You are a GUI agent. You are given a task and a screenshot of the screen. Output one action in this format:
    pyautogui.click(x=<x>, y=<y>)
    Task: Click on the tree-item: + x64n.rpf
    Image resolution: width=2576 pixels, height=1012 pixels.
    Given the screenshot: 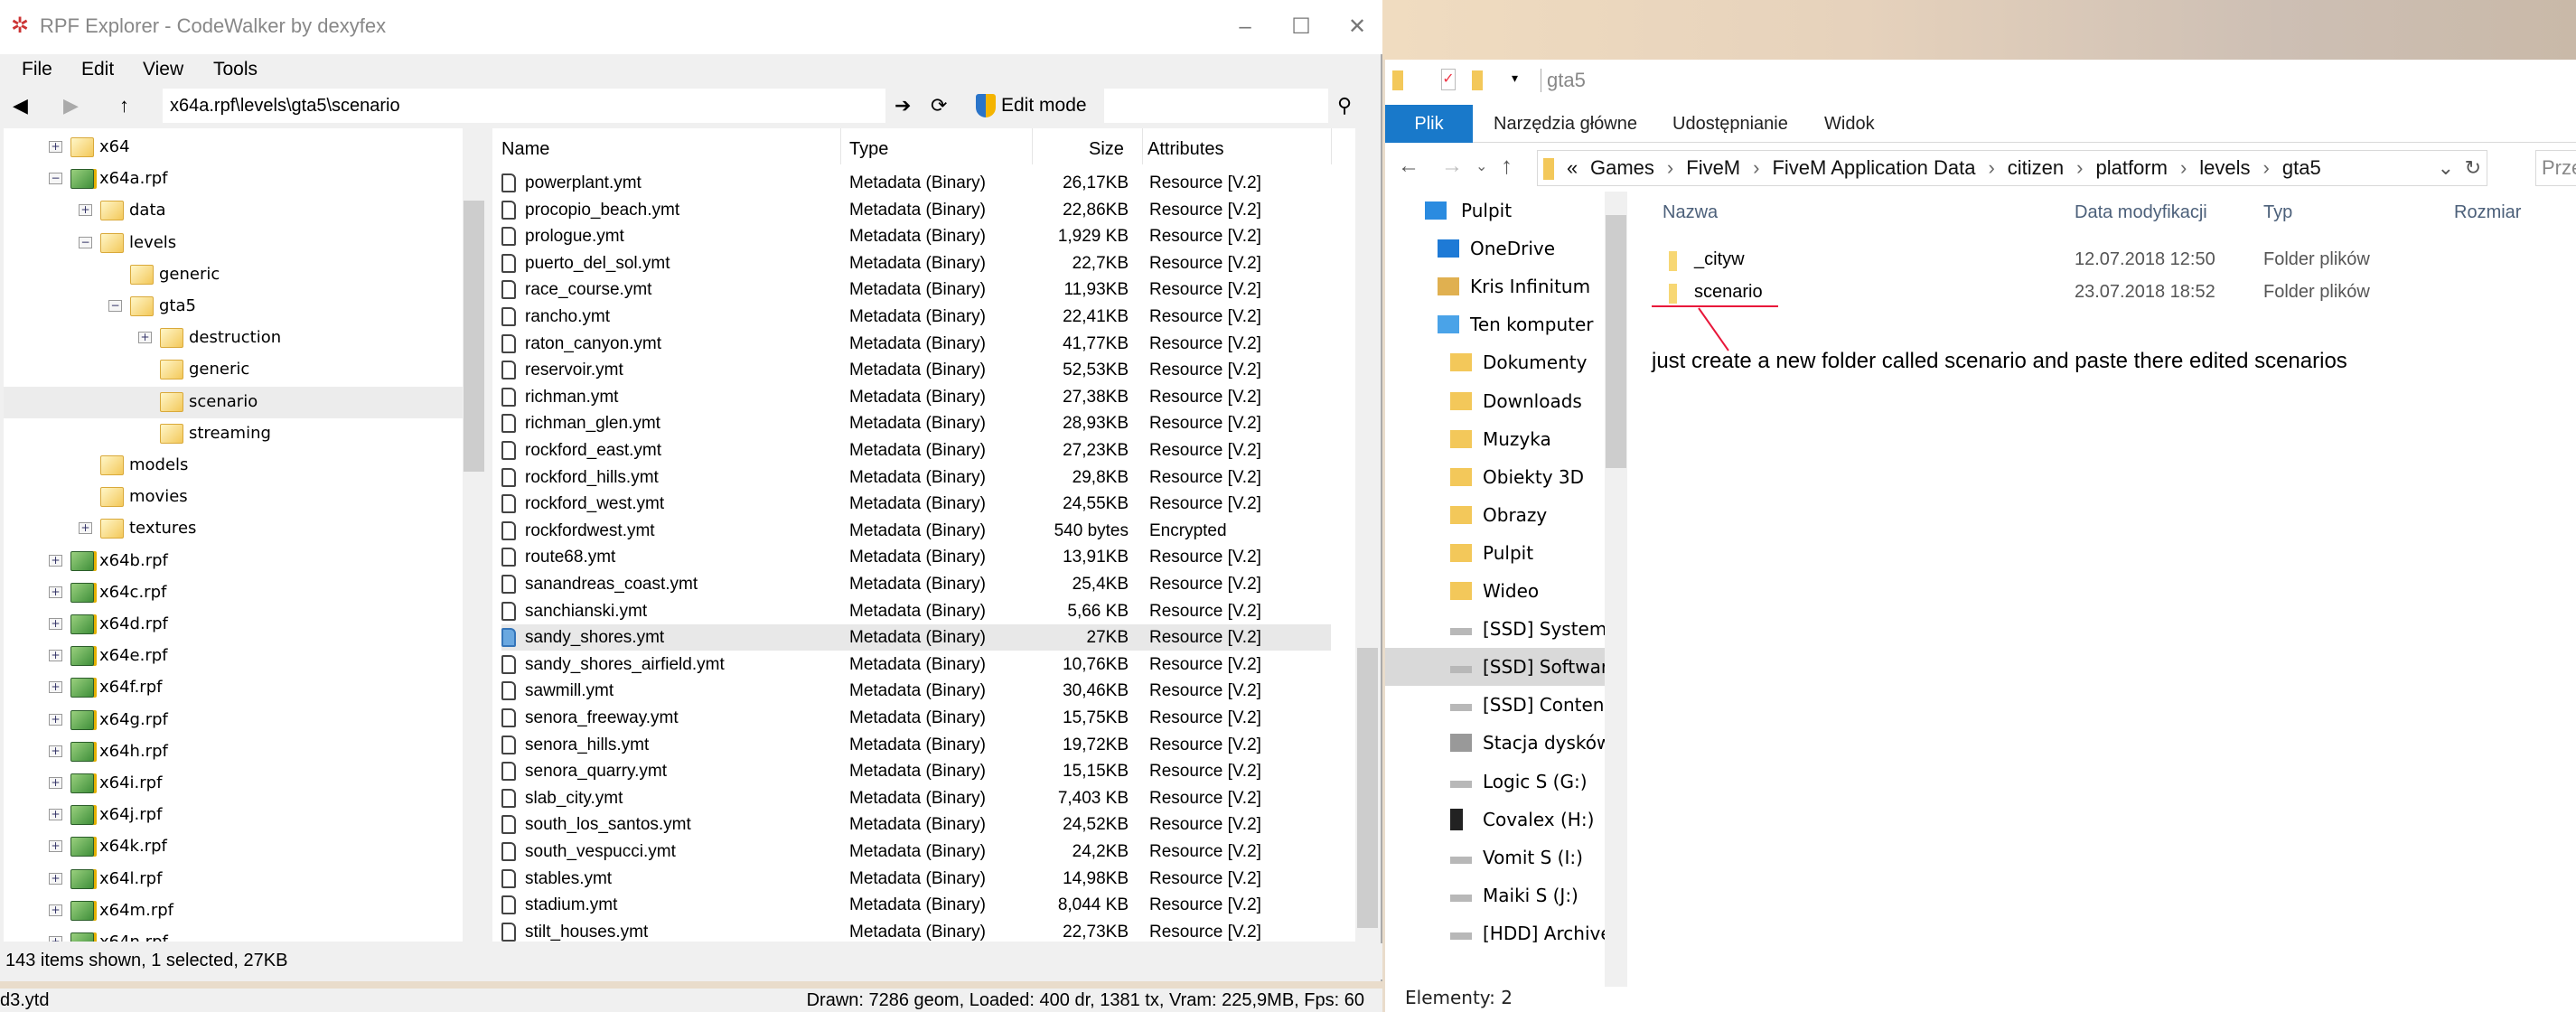 What is the action you would take?
    pyautogui.click(x=233, y=934)
    